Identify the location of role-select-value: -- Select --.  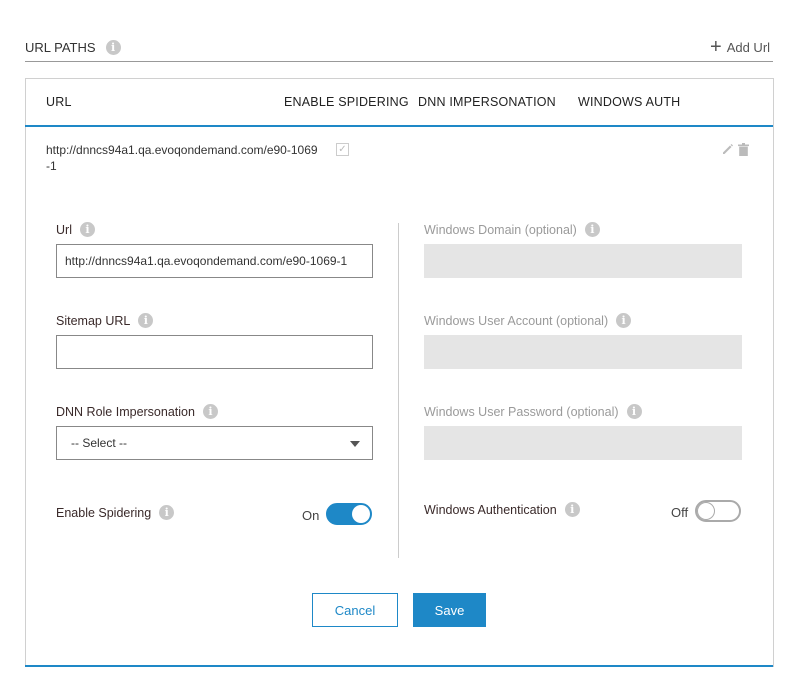
(99, 443).